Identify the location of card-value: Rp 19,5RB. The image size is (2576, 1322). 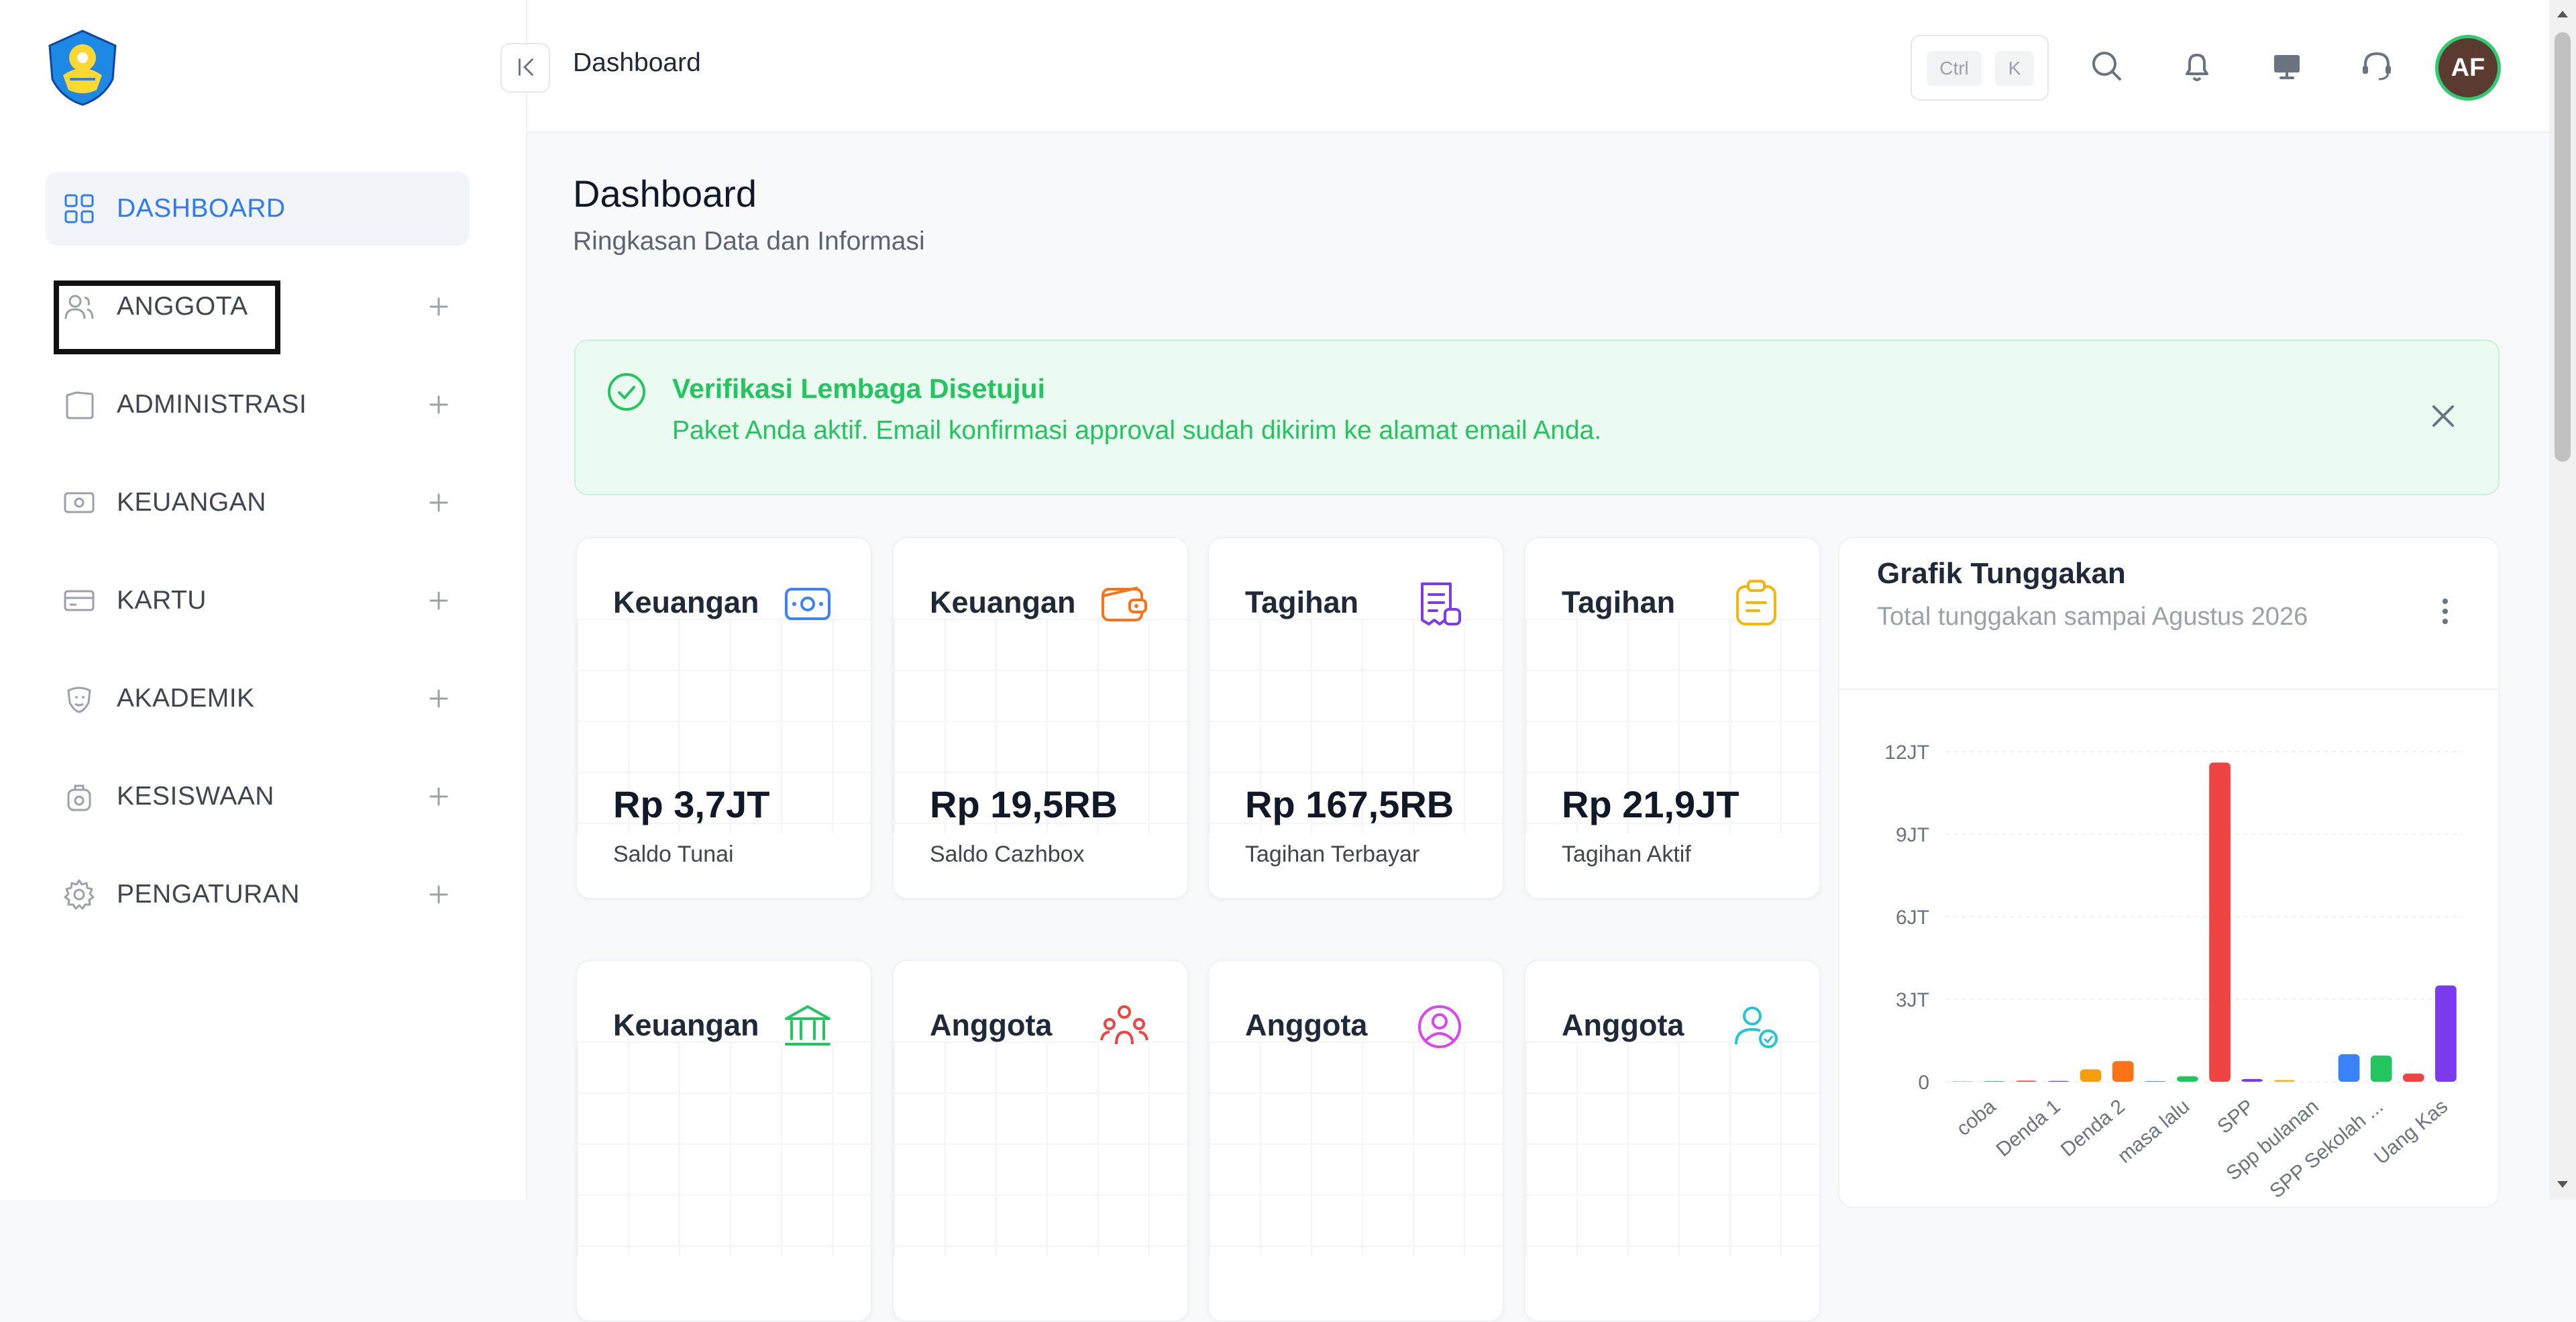
(1024, 804).